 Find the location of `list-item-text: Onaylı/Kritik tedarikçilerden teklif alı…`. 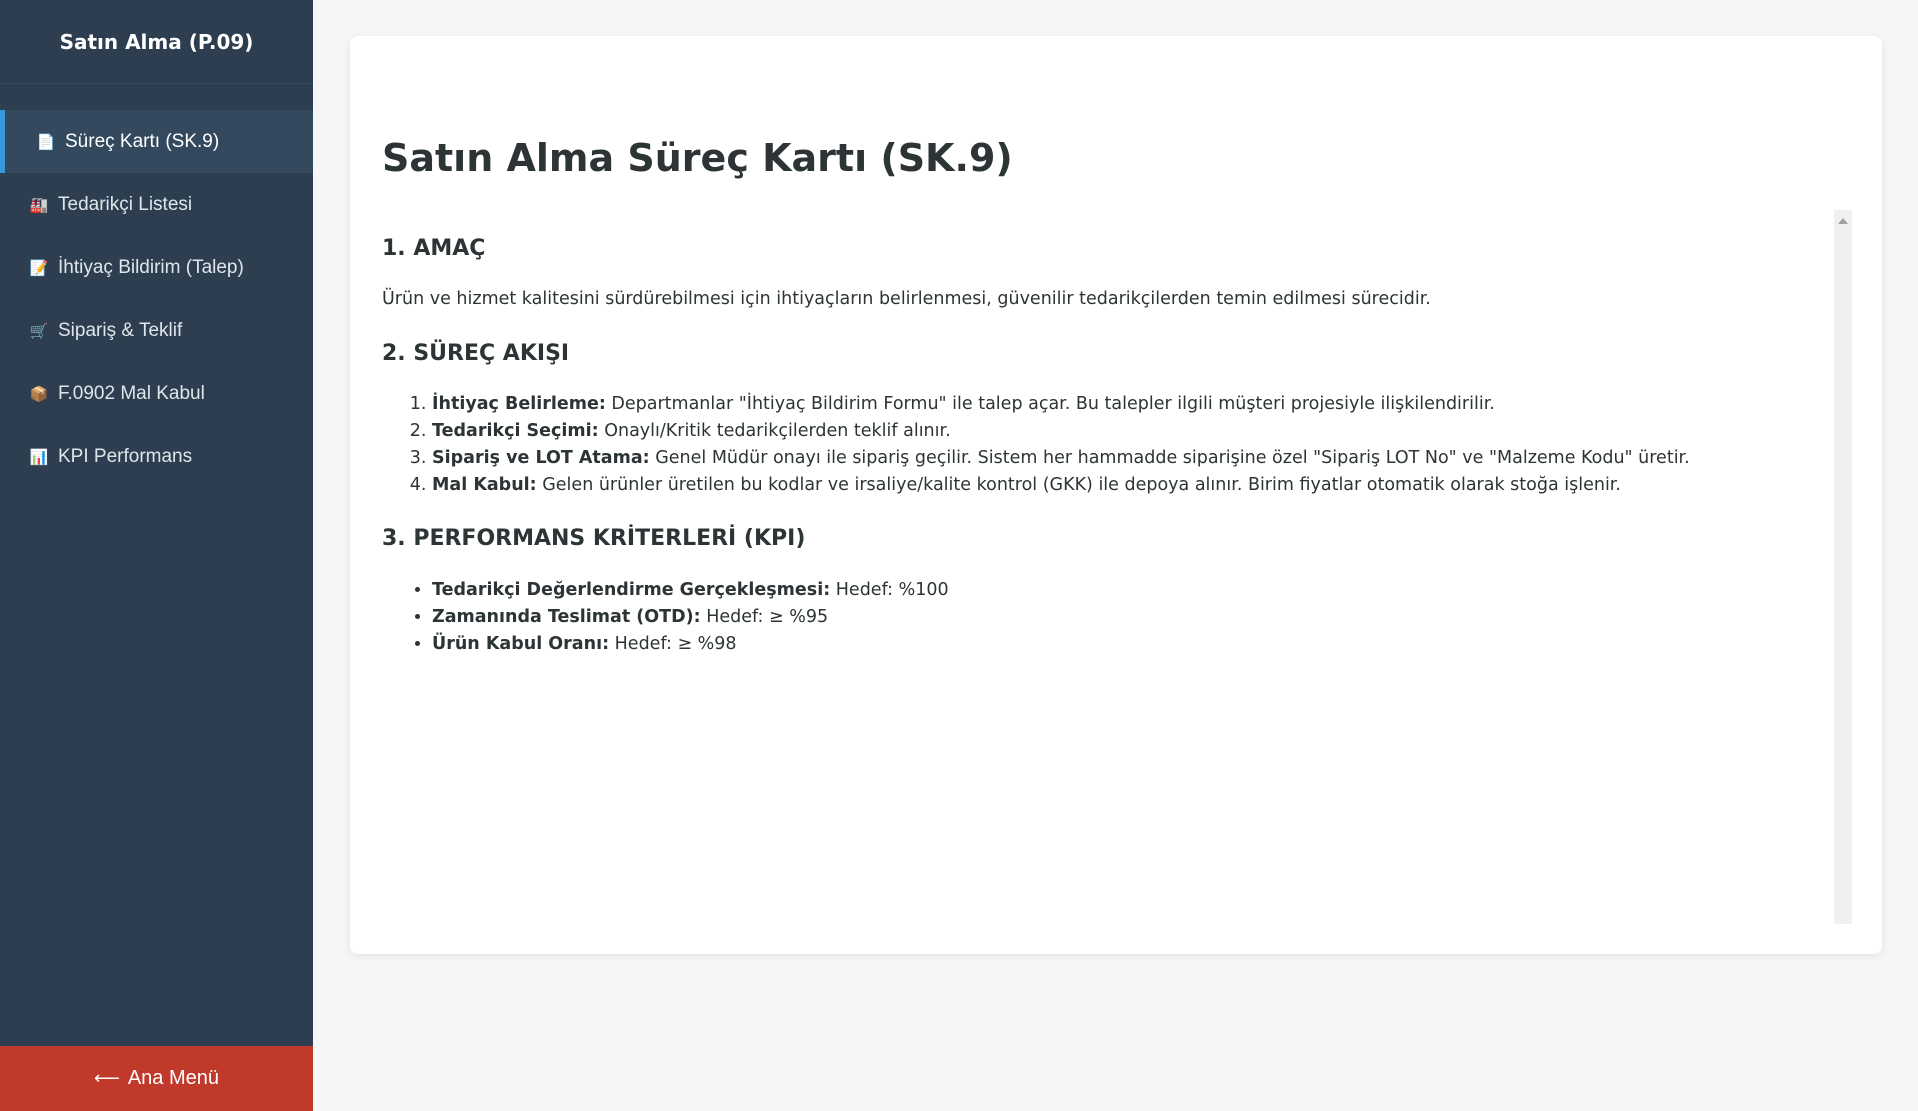

list-item-text: Onaylı/Kritik tedarikçilerden teklif alı… is located at coordinates (774, 431).